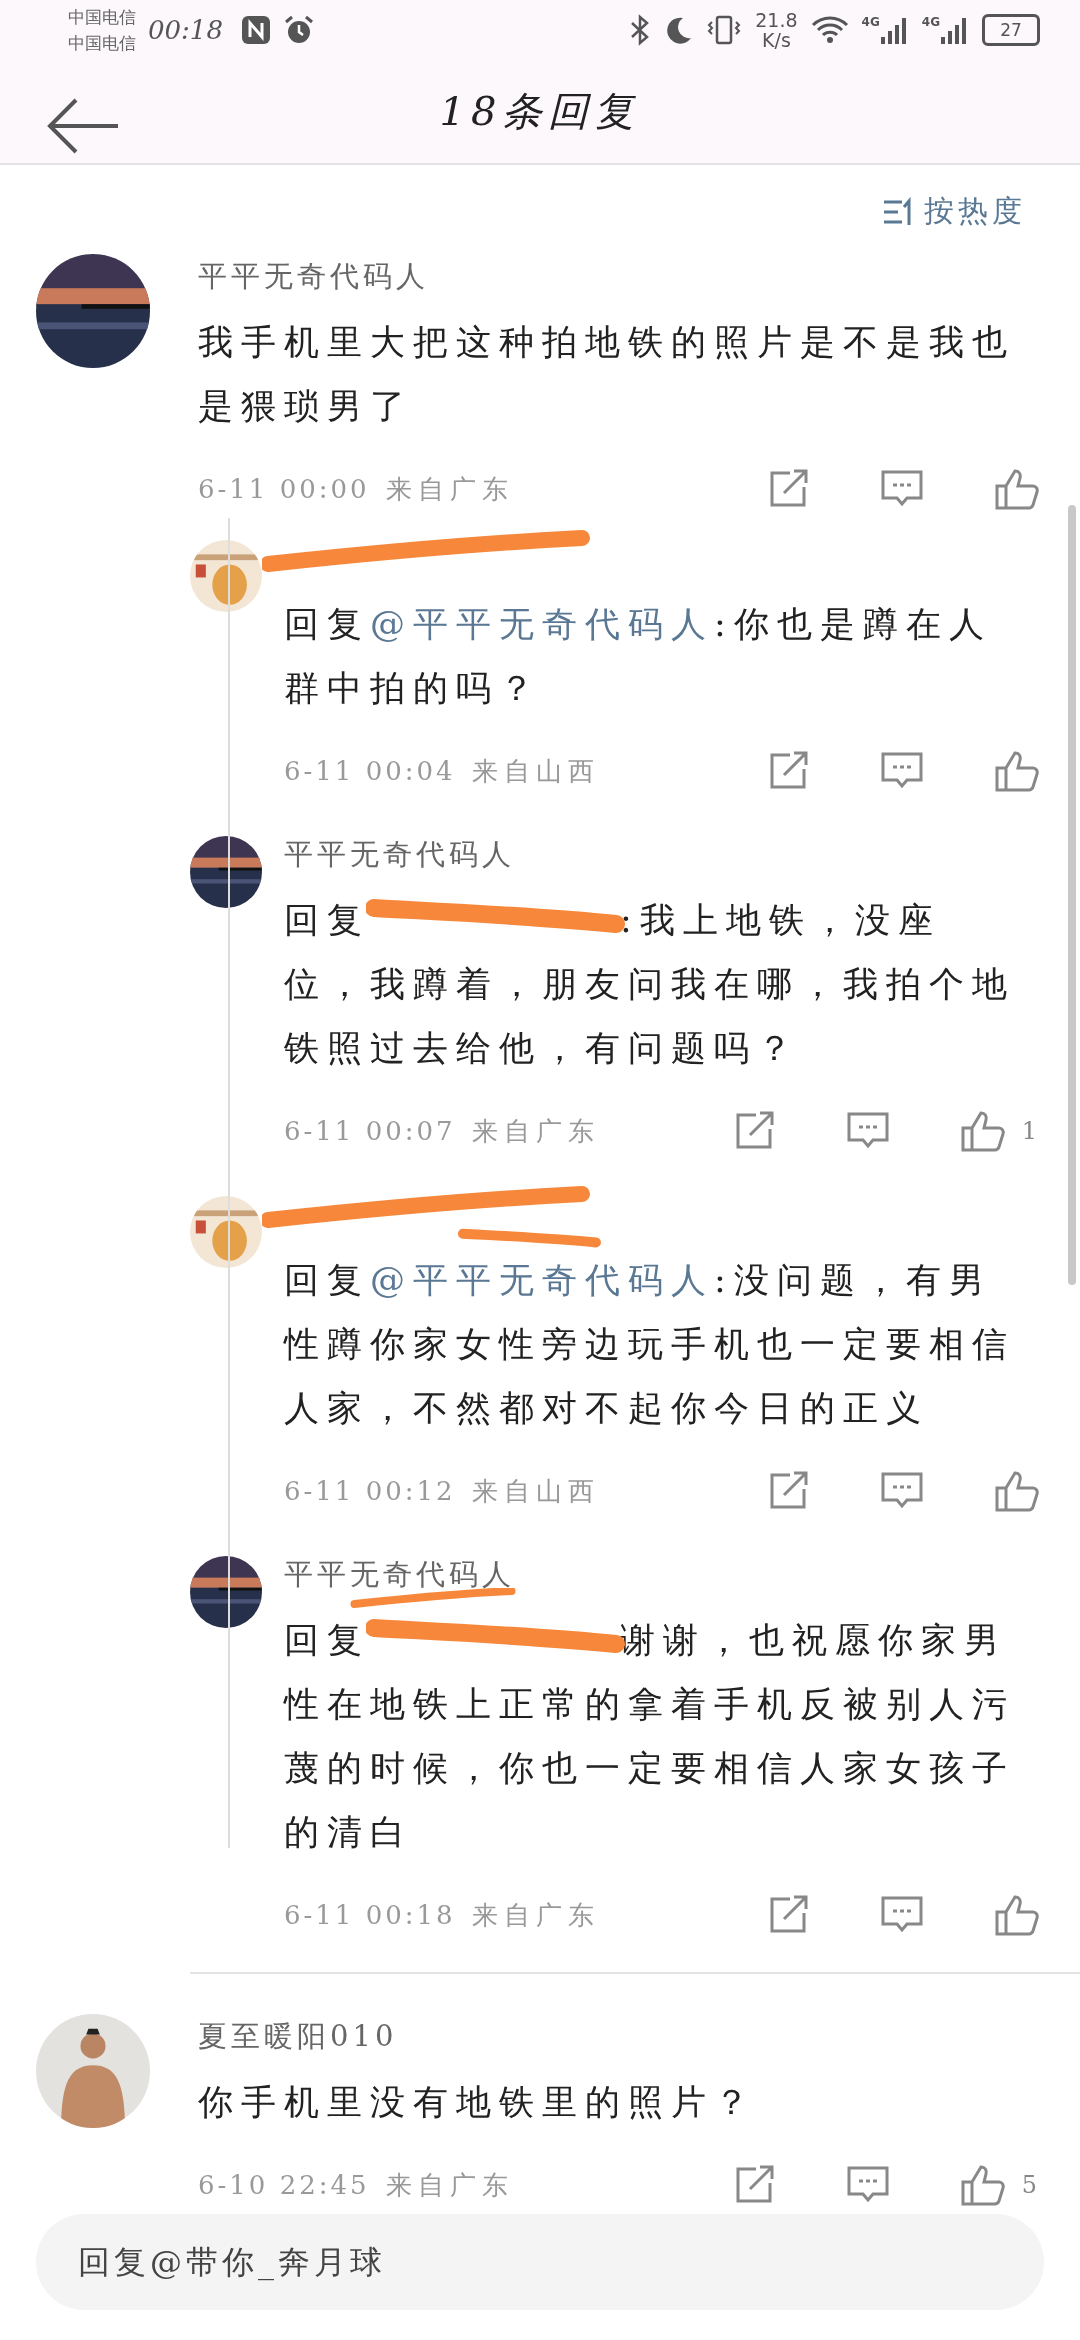 This screenshot has height=2340, width=1080. What do you see at coordinates (298, 2037) in the screenshot?
I see `user-name: 夏至暖阳010` at bounding box center [298, 2037].